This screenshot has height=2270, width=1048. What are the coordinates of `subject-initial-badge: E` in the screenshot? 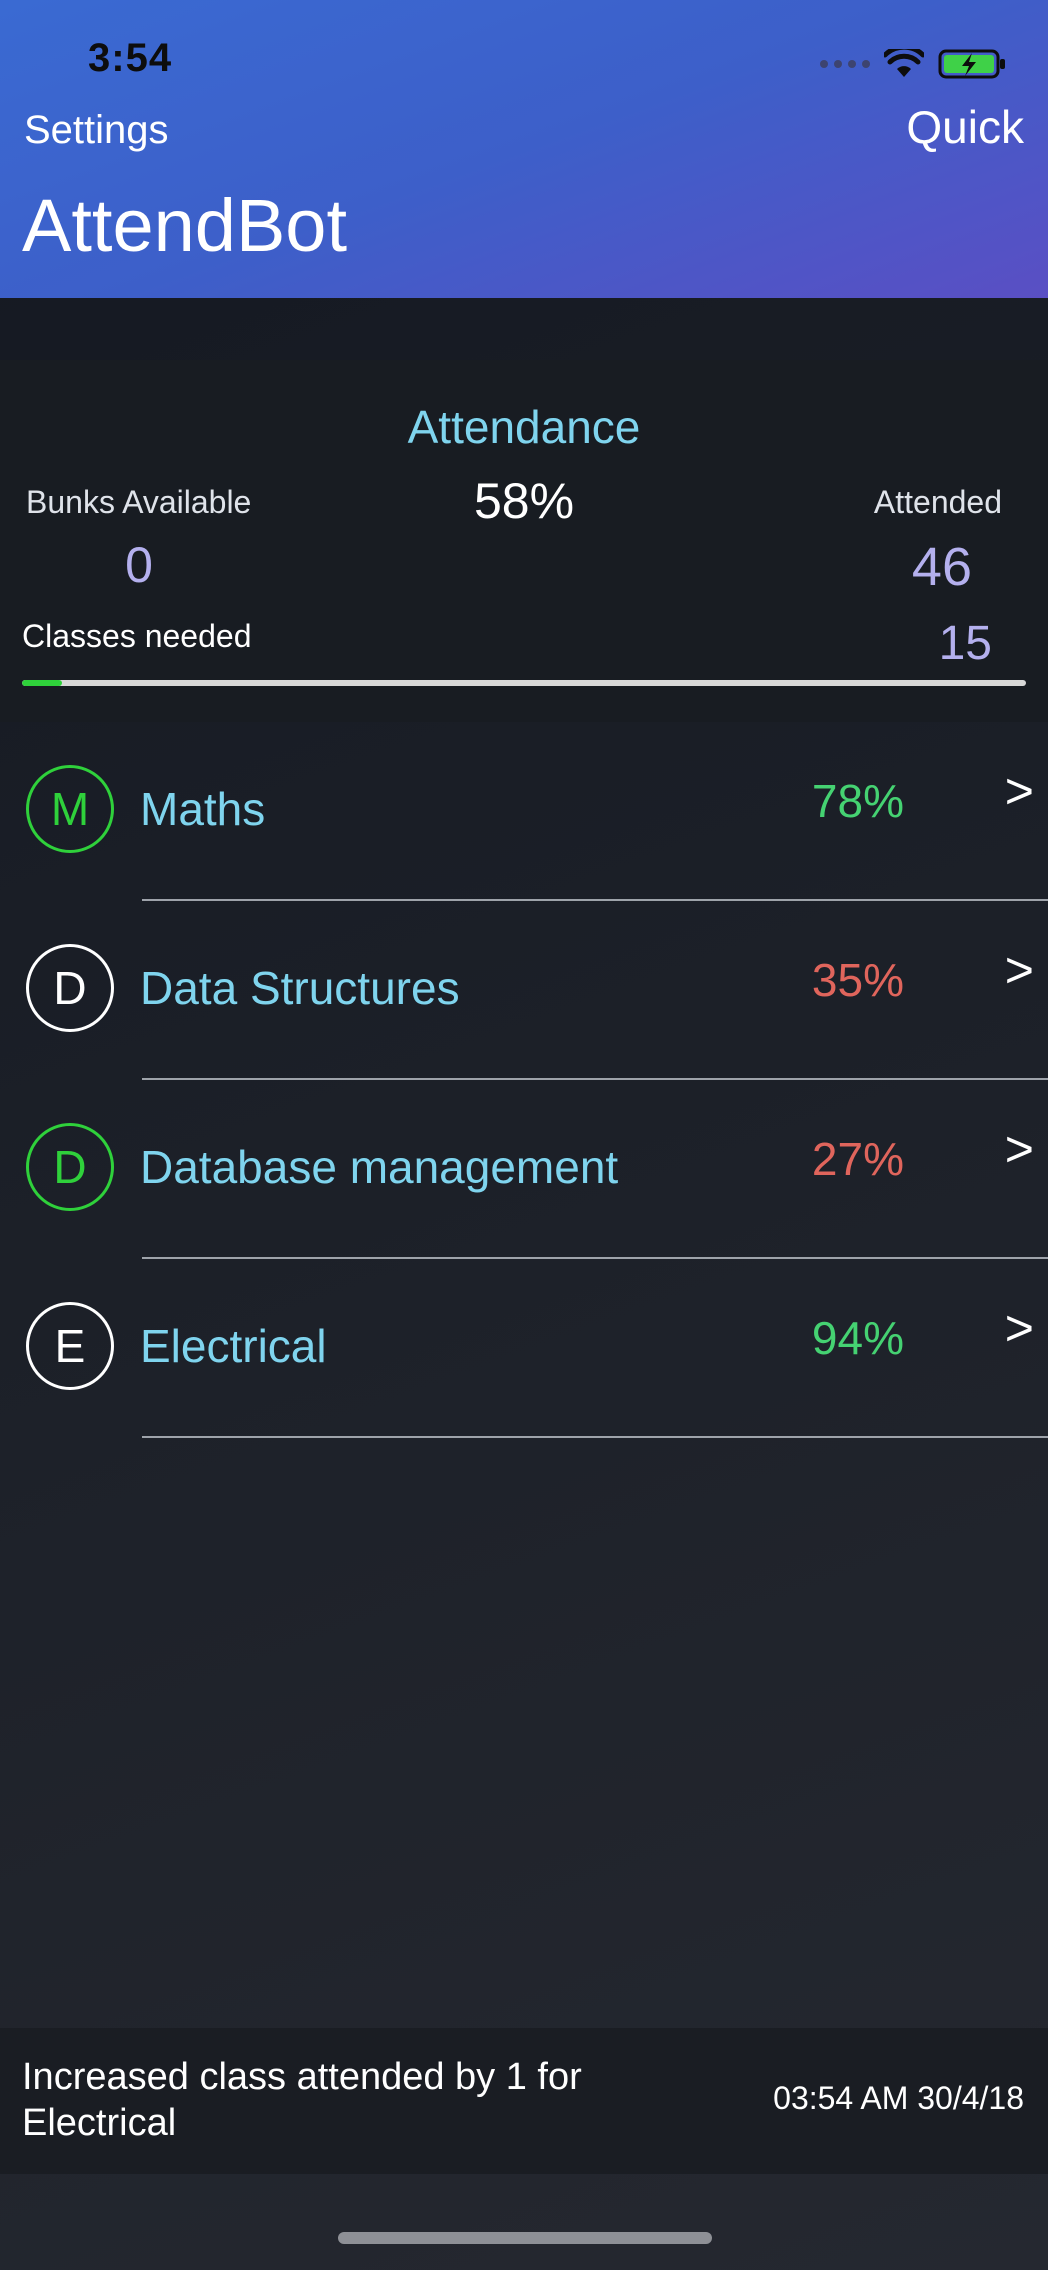 It's located at (70, 1346).